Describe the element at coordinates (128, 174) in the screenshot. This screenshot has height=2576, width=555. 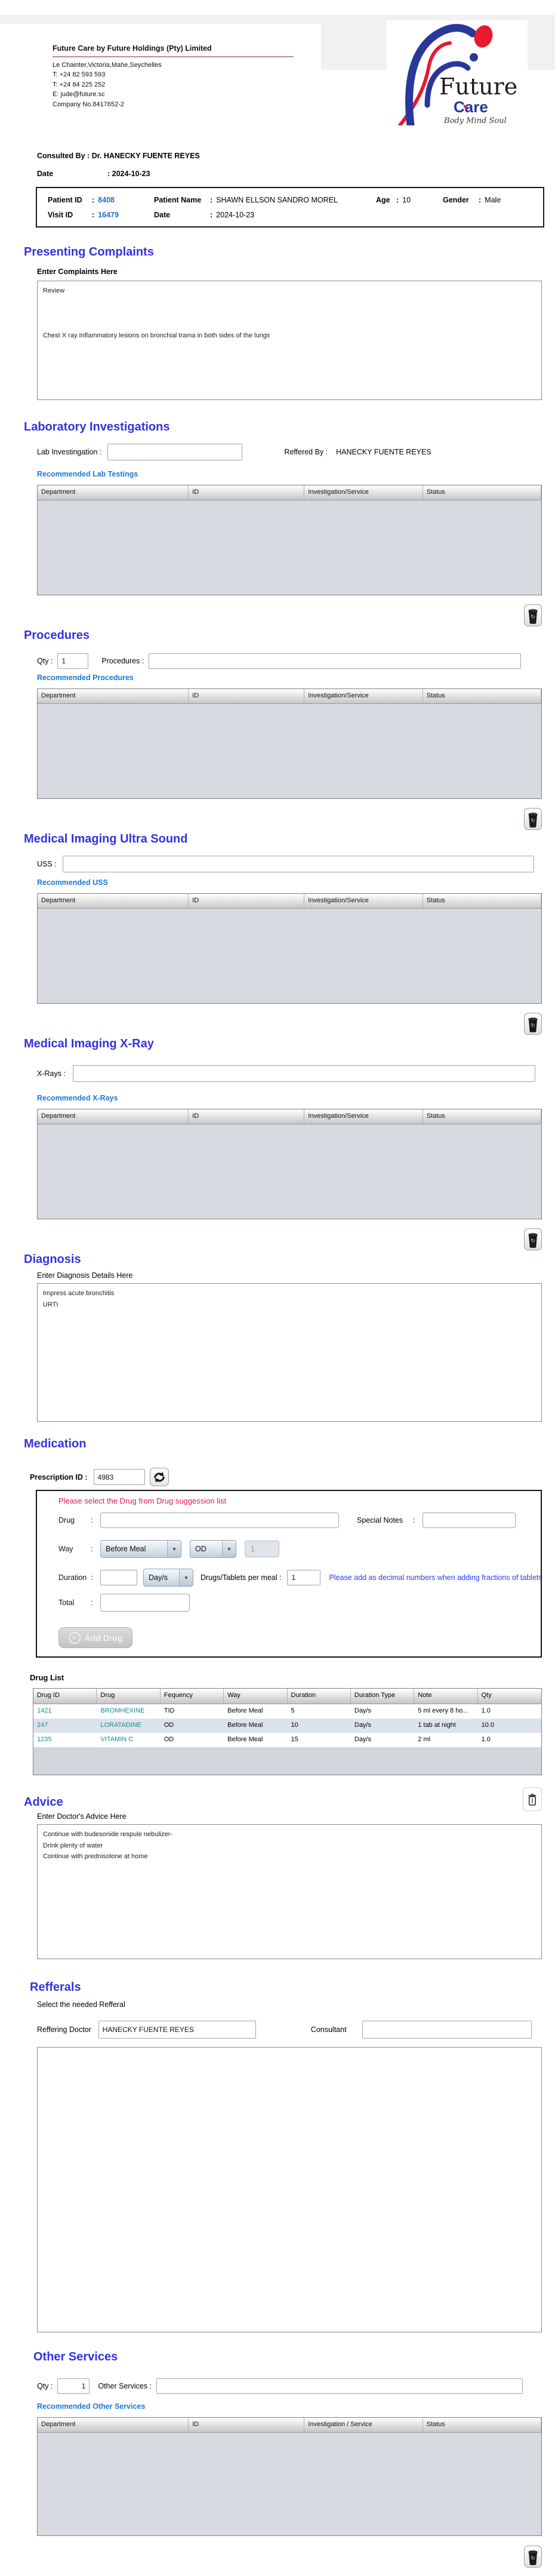
I see `consult-date-value: : 2024-10-23` at that location.